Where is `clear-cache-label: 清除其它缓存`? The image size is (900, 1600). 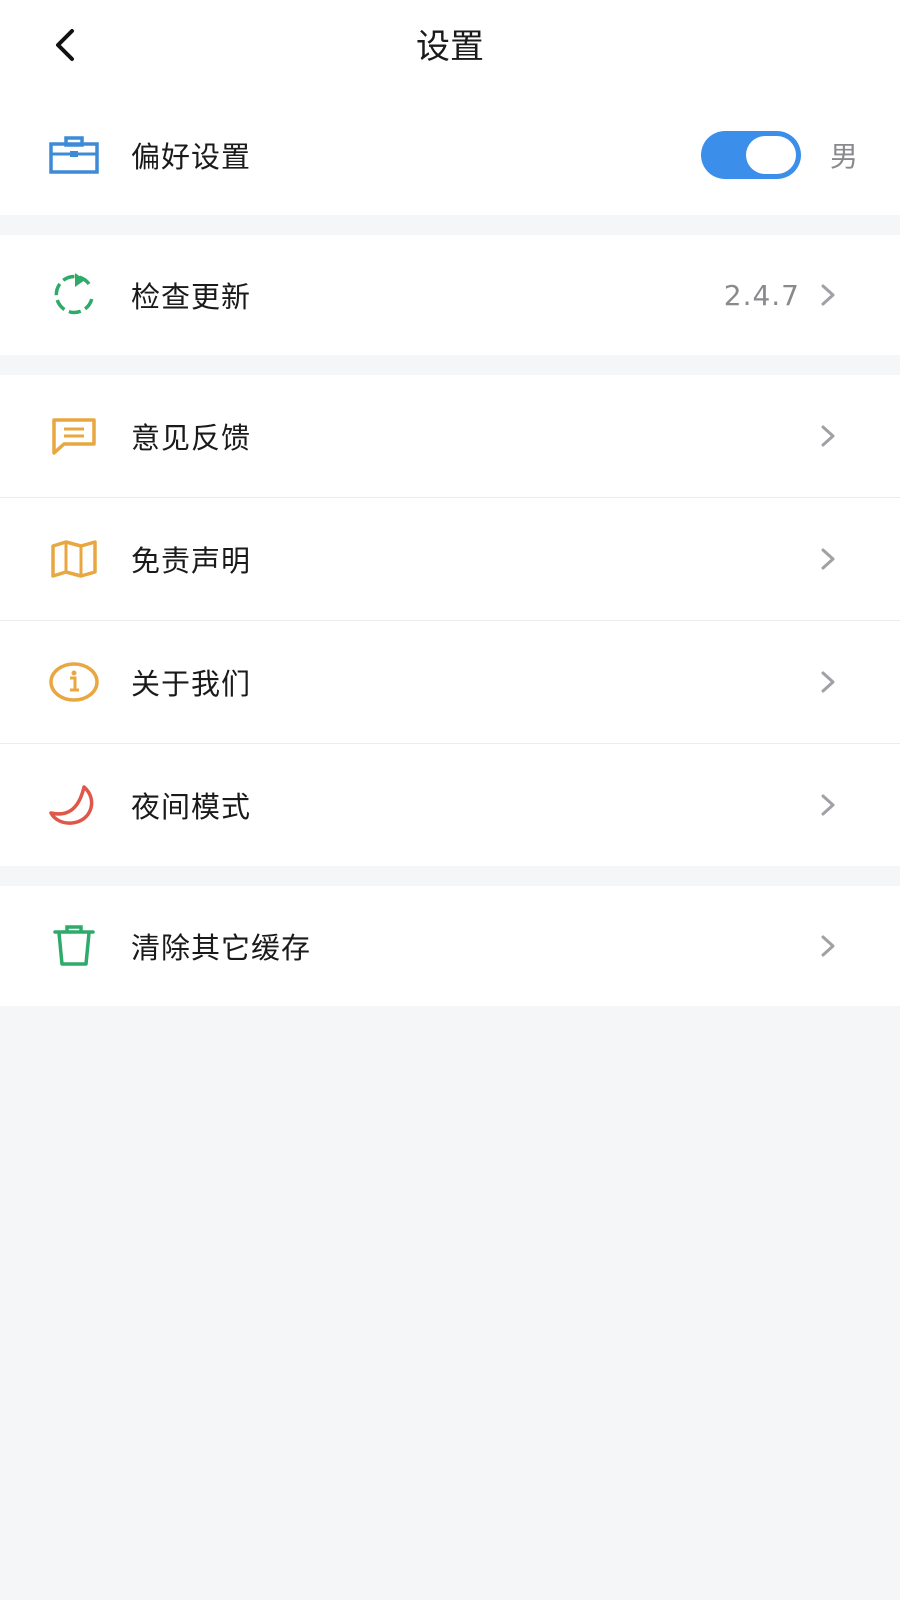
clear-cache-label: 清除其它缓存 is located at coordinates (221, 948).